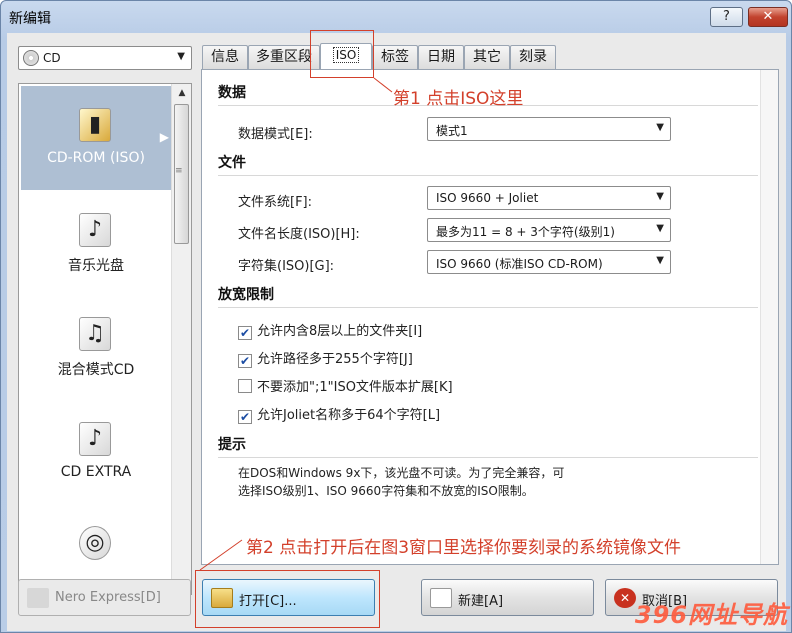 The image size is (792, 633). What do you see at coordinates (458, 99) in the screenshot?
I see `annotation-step1: 第1 点击ISO这里` at bounding box center [458, 99].